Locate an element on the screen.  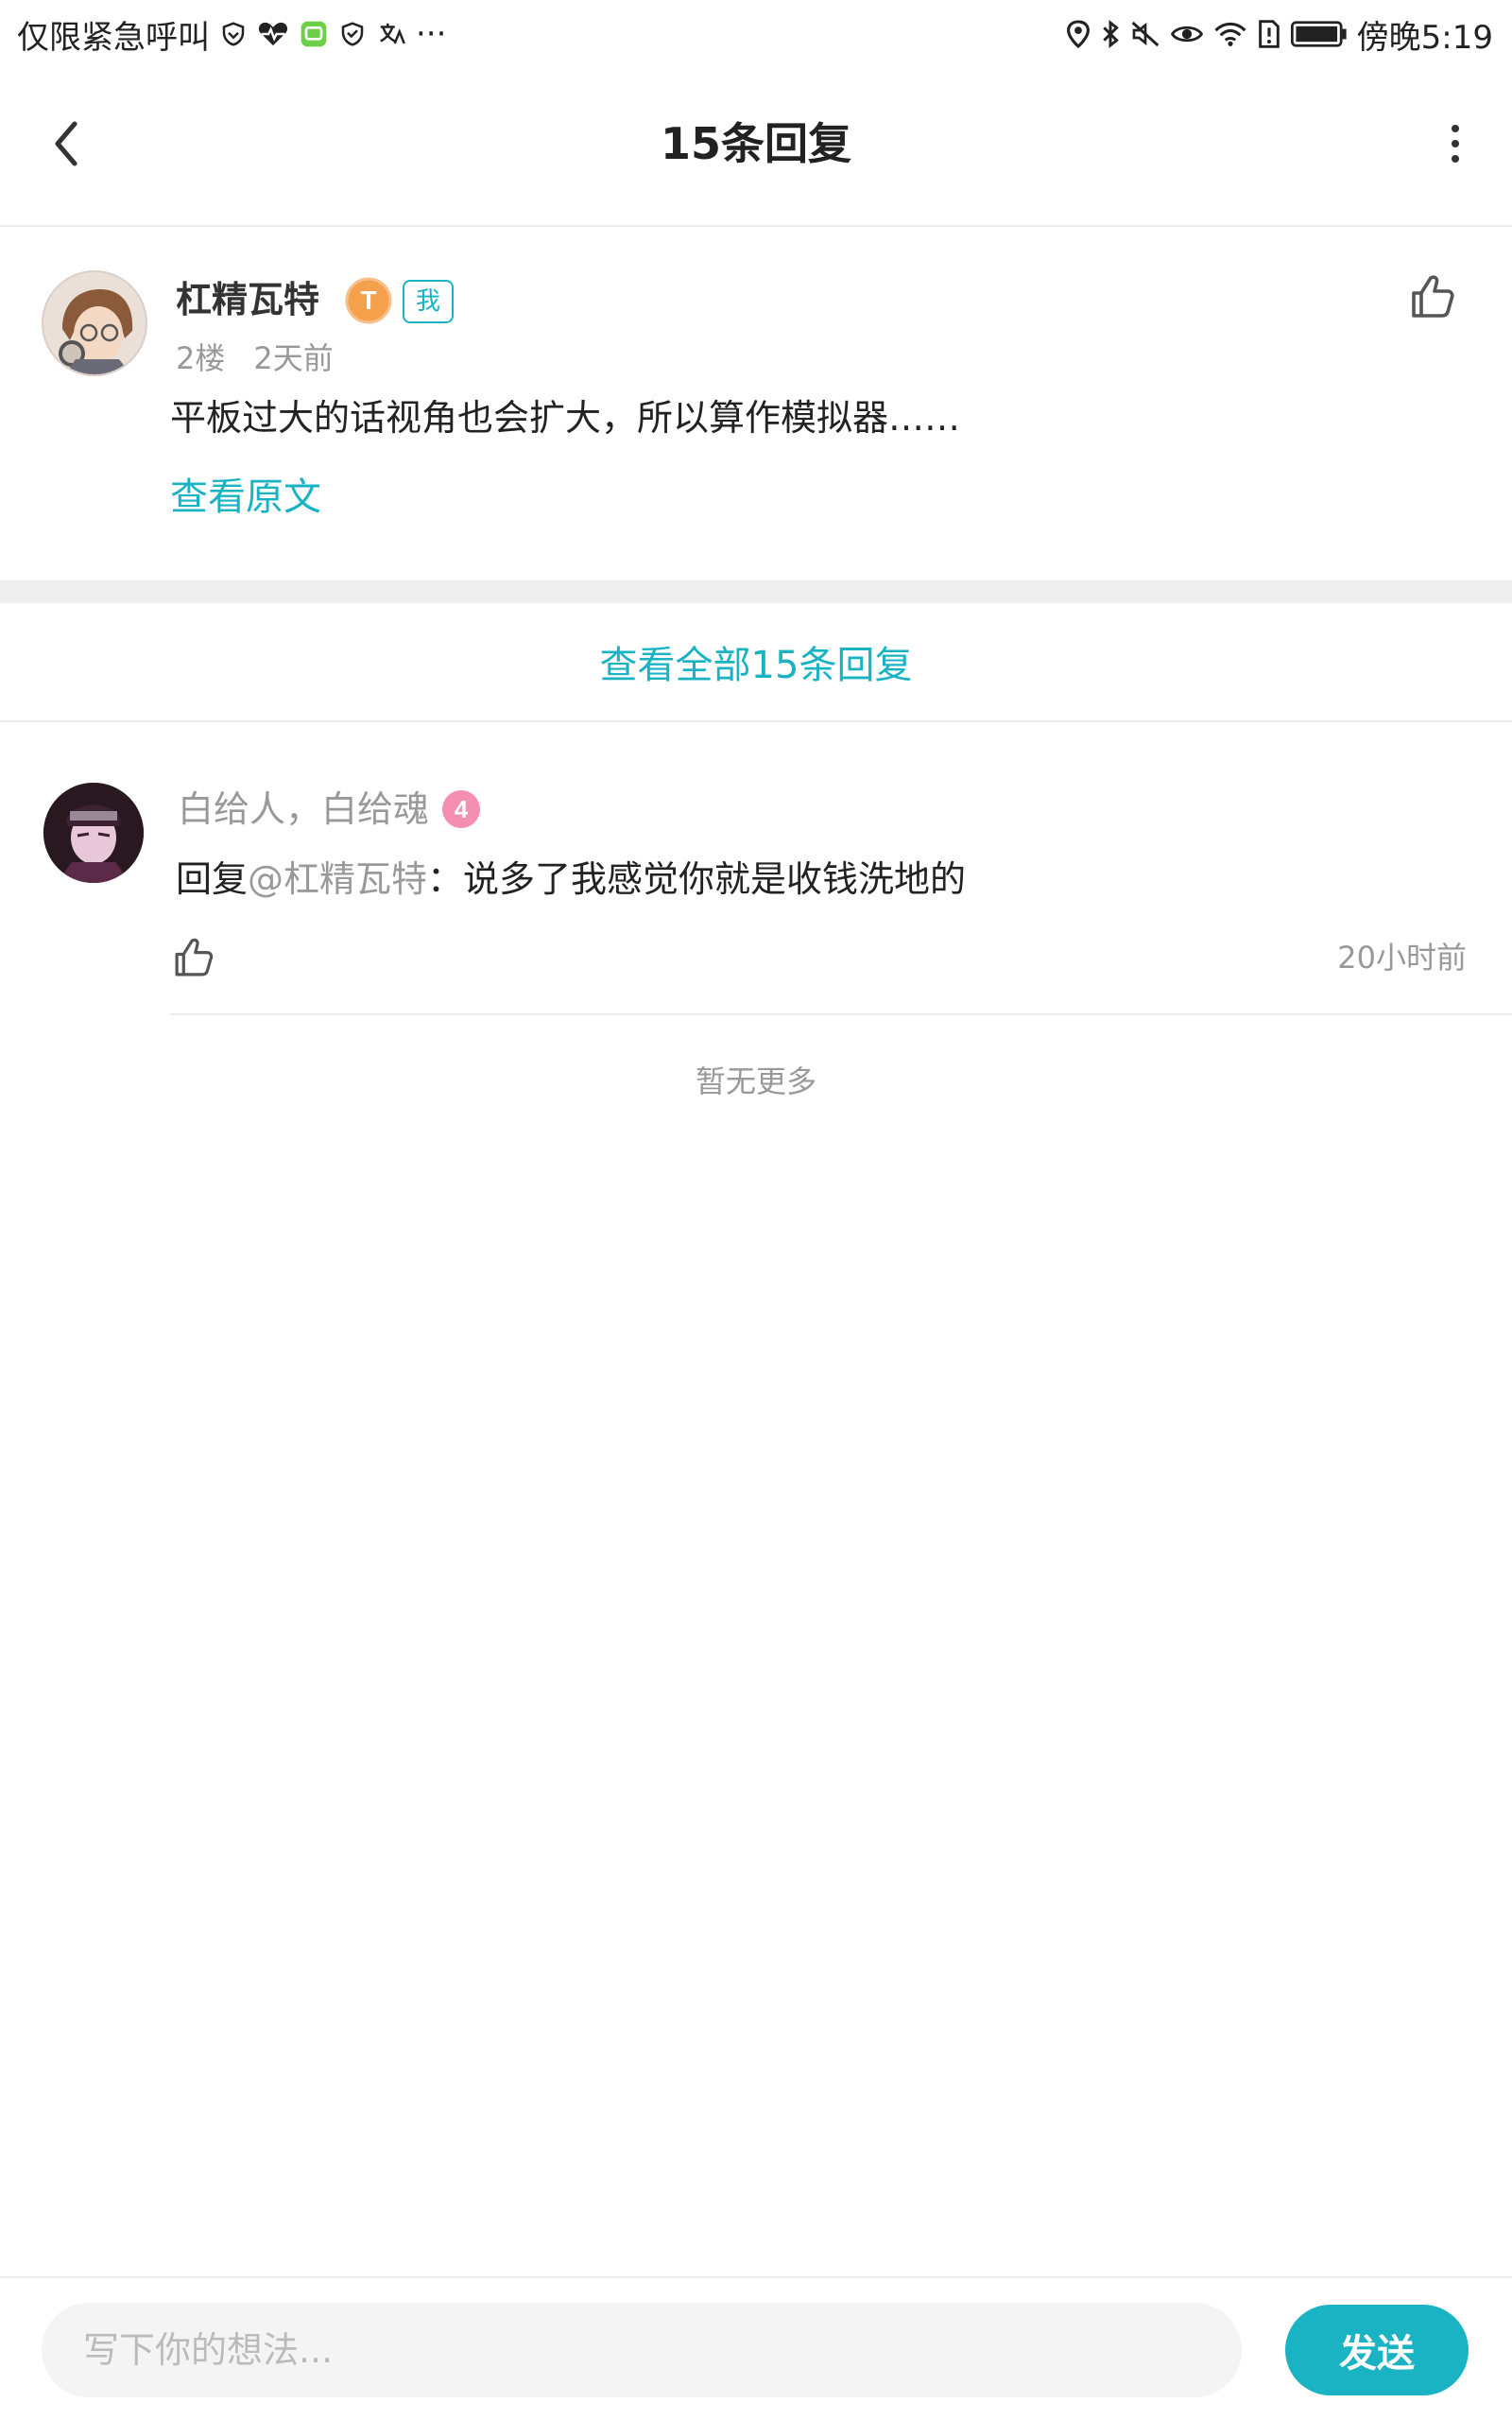
view-original-link: 查看原文 is located at coordinates (245, 497).